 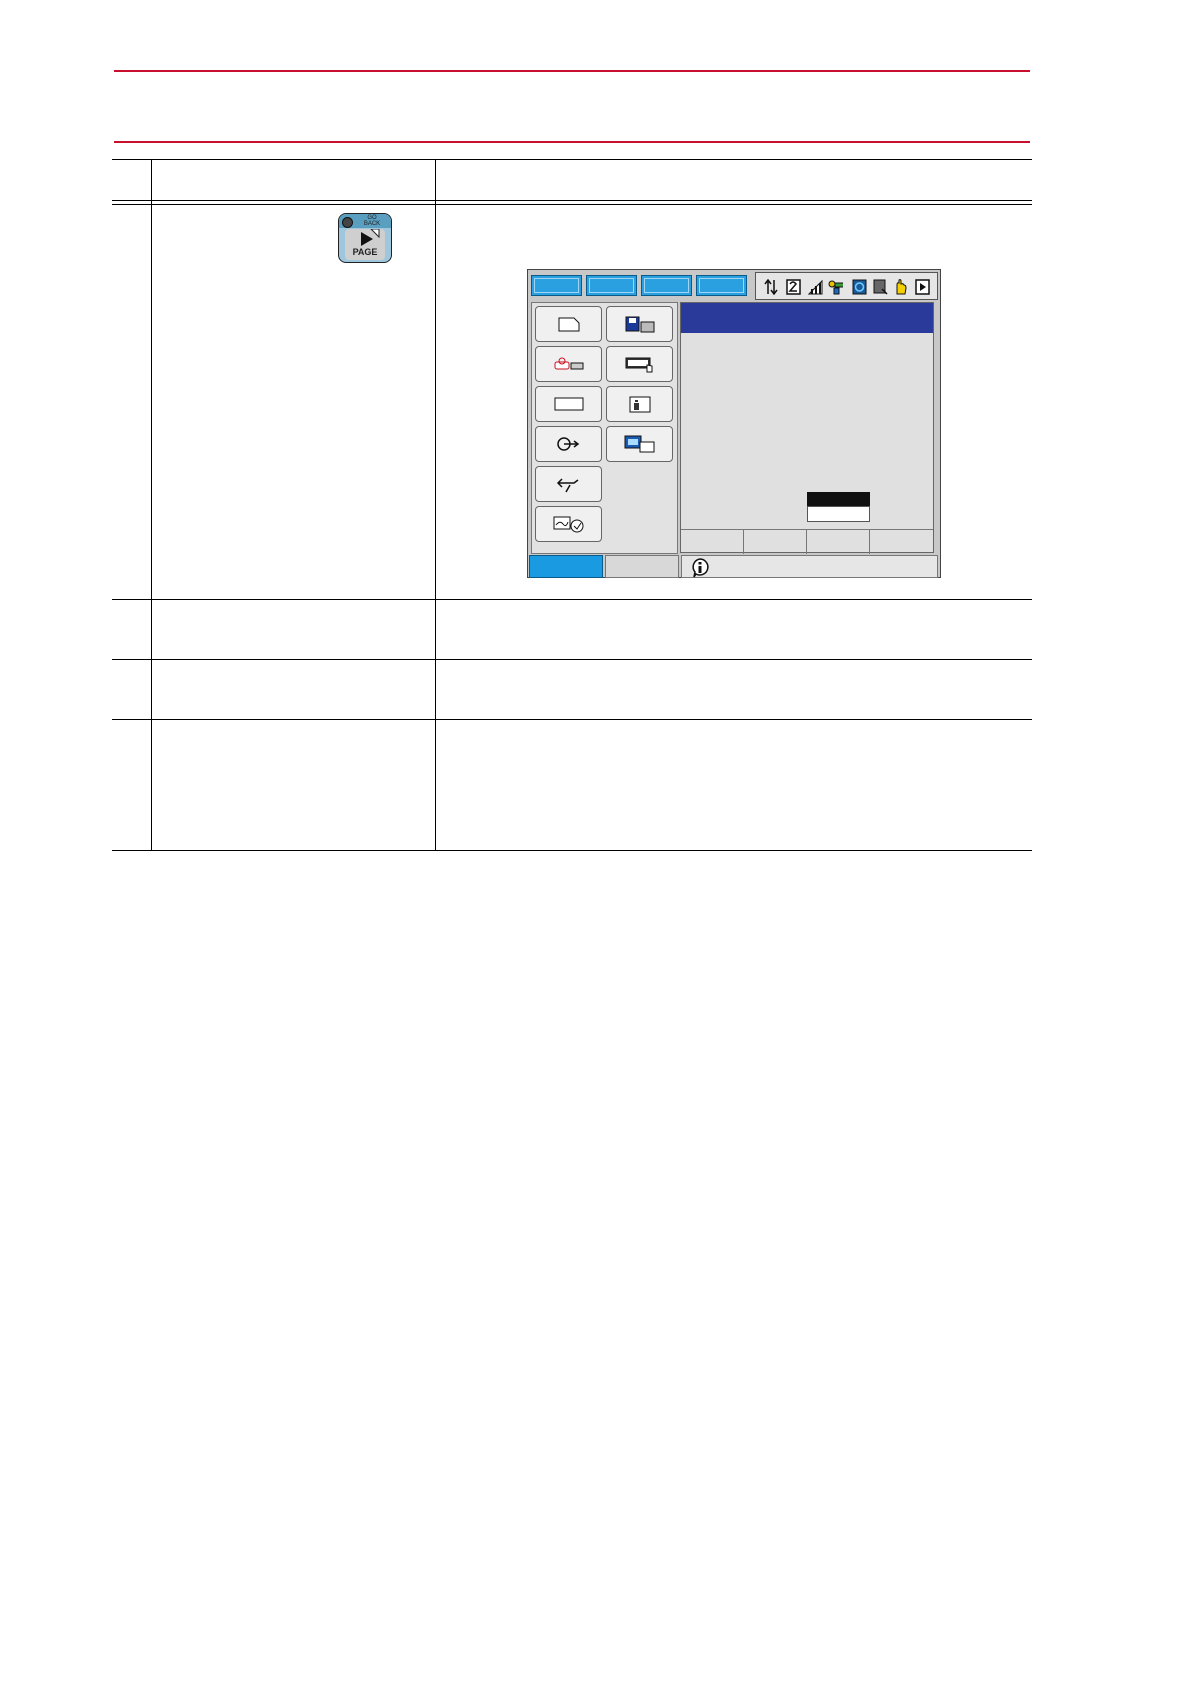 I want to click on signal-icon, so click(x=815, y=287).